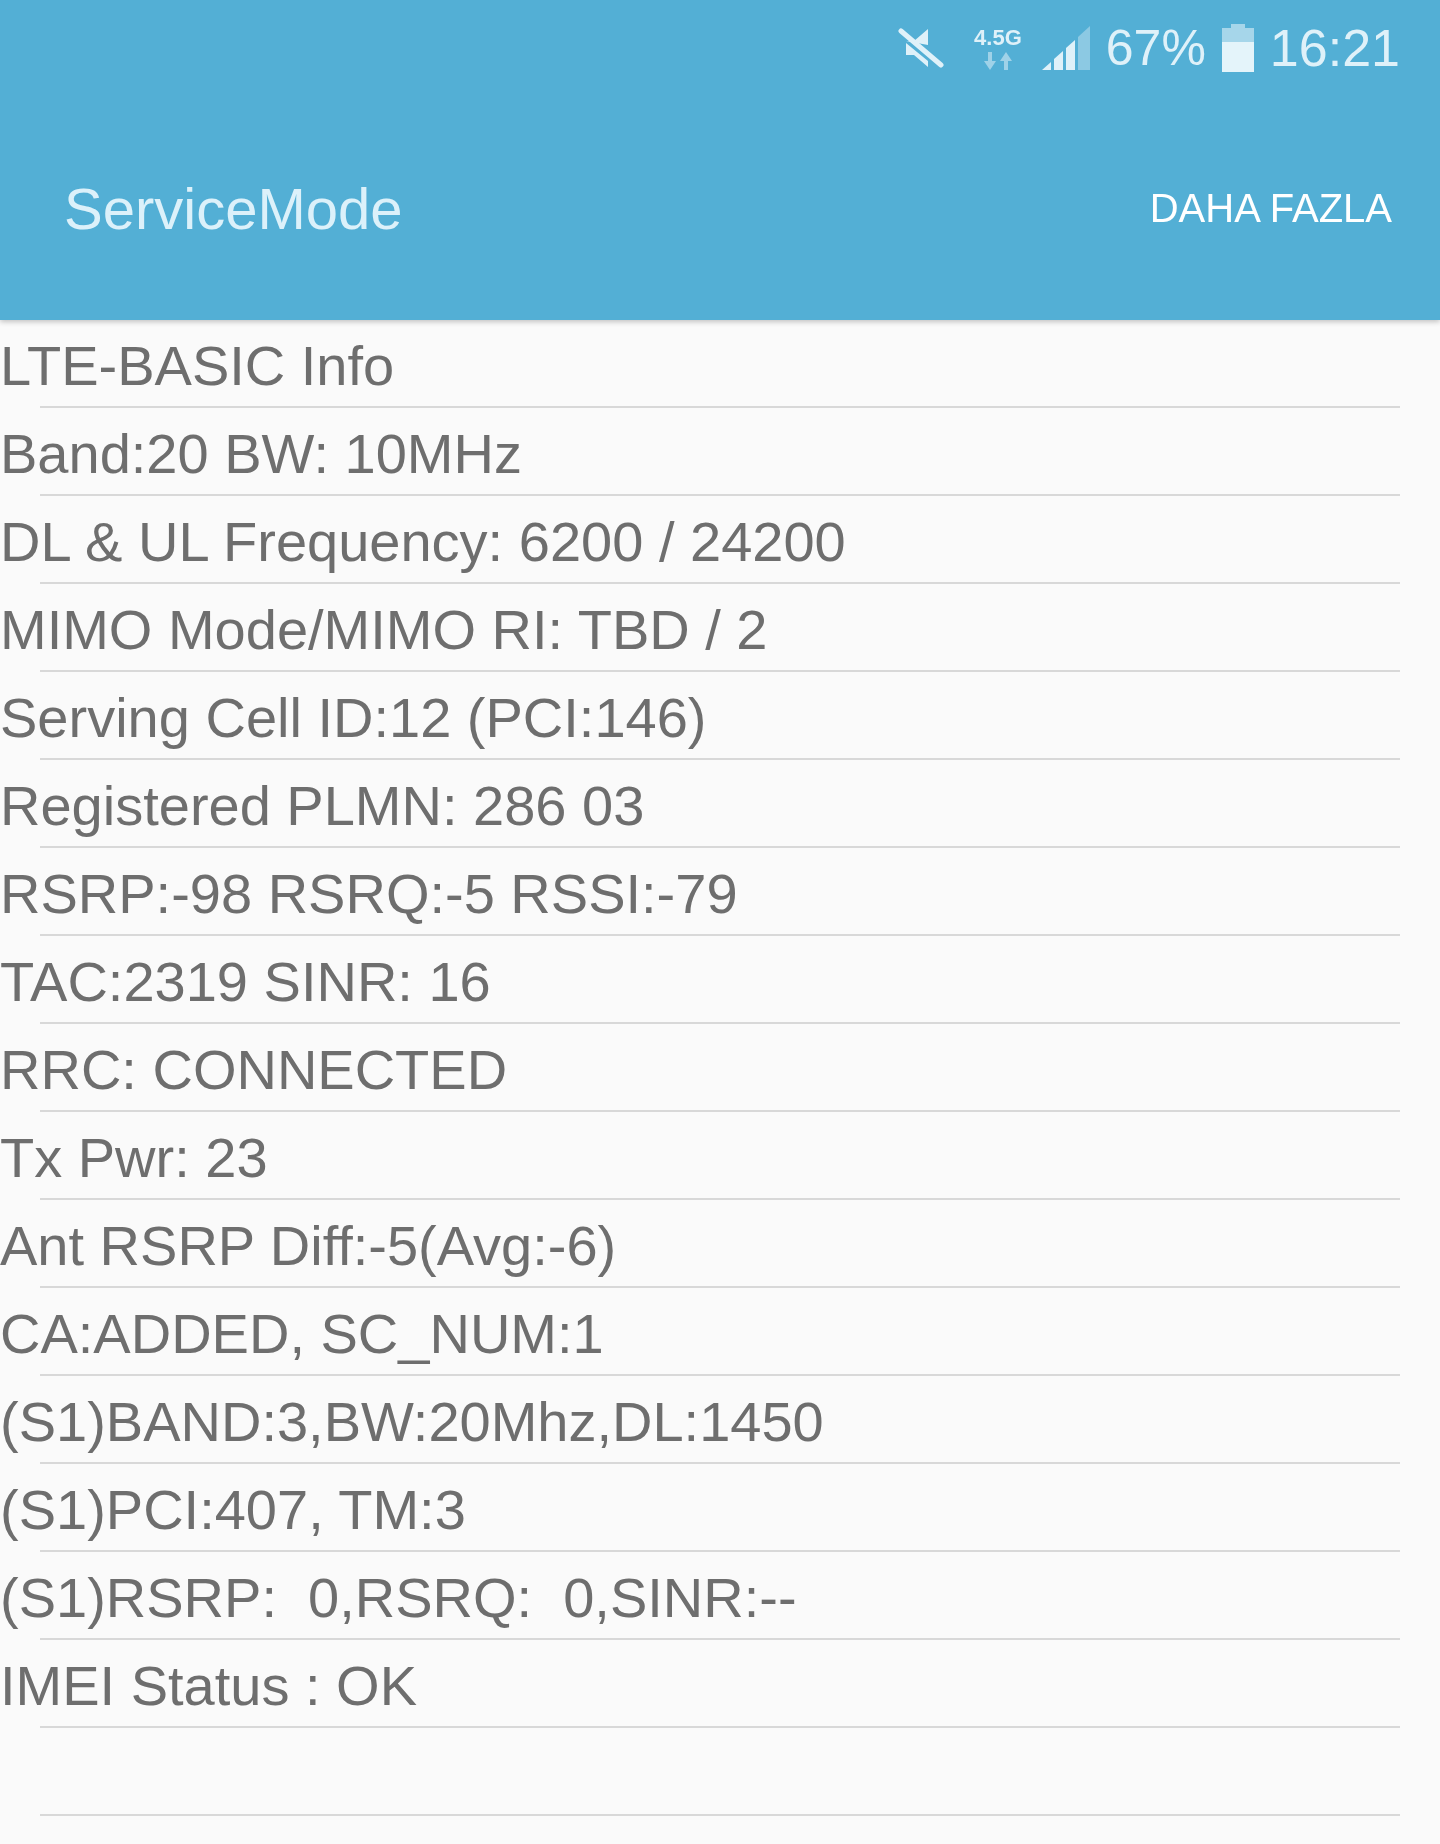 The width and height of the screenshot is (1440, 1844). What do you see at coordinates (209, 1686) in the screenshot?
I see `info-line: IMEI Status : OK` at bounding box center [209, 1686].